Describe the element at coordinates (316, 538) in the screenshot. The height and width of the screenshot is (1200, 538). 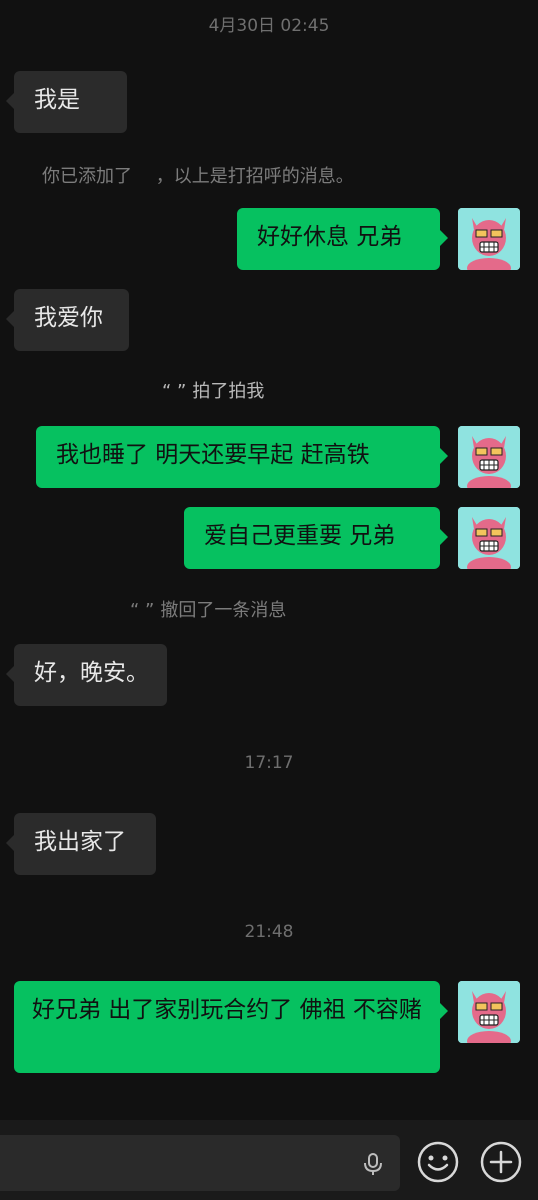
I see `outgoing-message: 爱自己更重要 兄弟` at that location.